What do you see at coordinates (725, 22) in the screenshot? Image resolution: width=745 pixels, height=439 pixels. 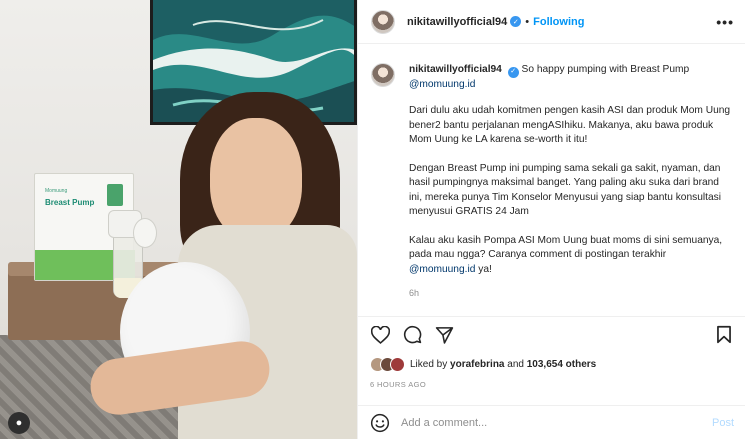 I see `more-options-icon: •••` at bounding box center [725, 22].